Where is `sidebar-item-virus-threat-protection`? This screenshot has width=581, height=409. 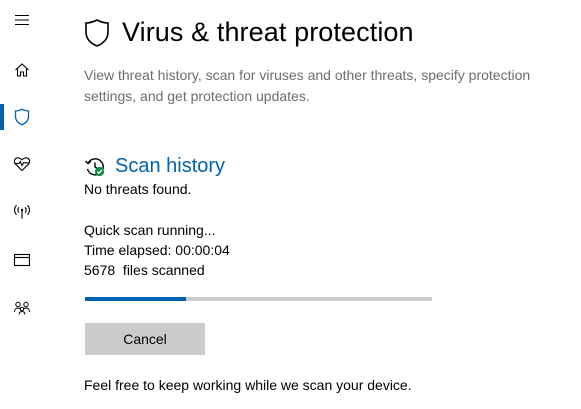 sidebar-item-virus-threat-protection is located at coordinates (22, 117).